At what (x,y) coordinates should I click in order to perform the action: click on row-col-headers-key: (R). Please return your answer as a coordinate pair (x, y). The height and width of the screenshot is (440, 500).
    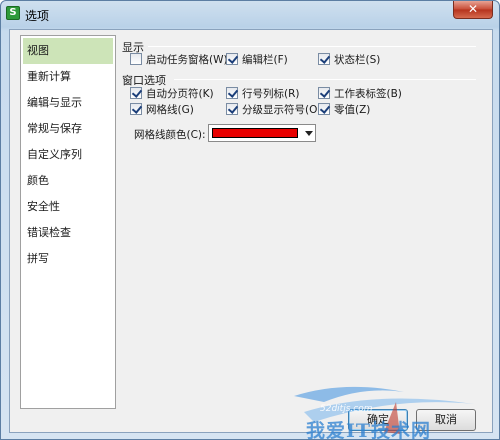
    Looking at the image, I should click on (292, 94).